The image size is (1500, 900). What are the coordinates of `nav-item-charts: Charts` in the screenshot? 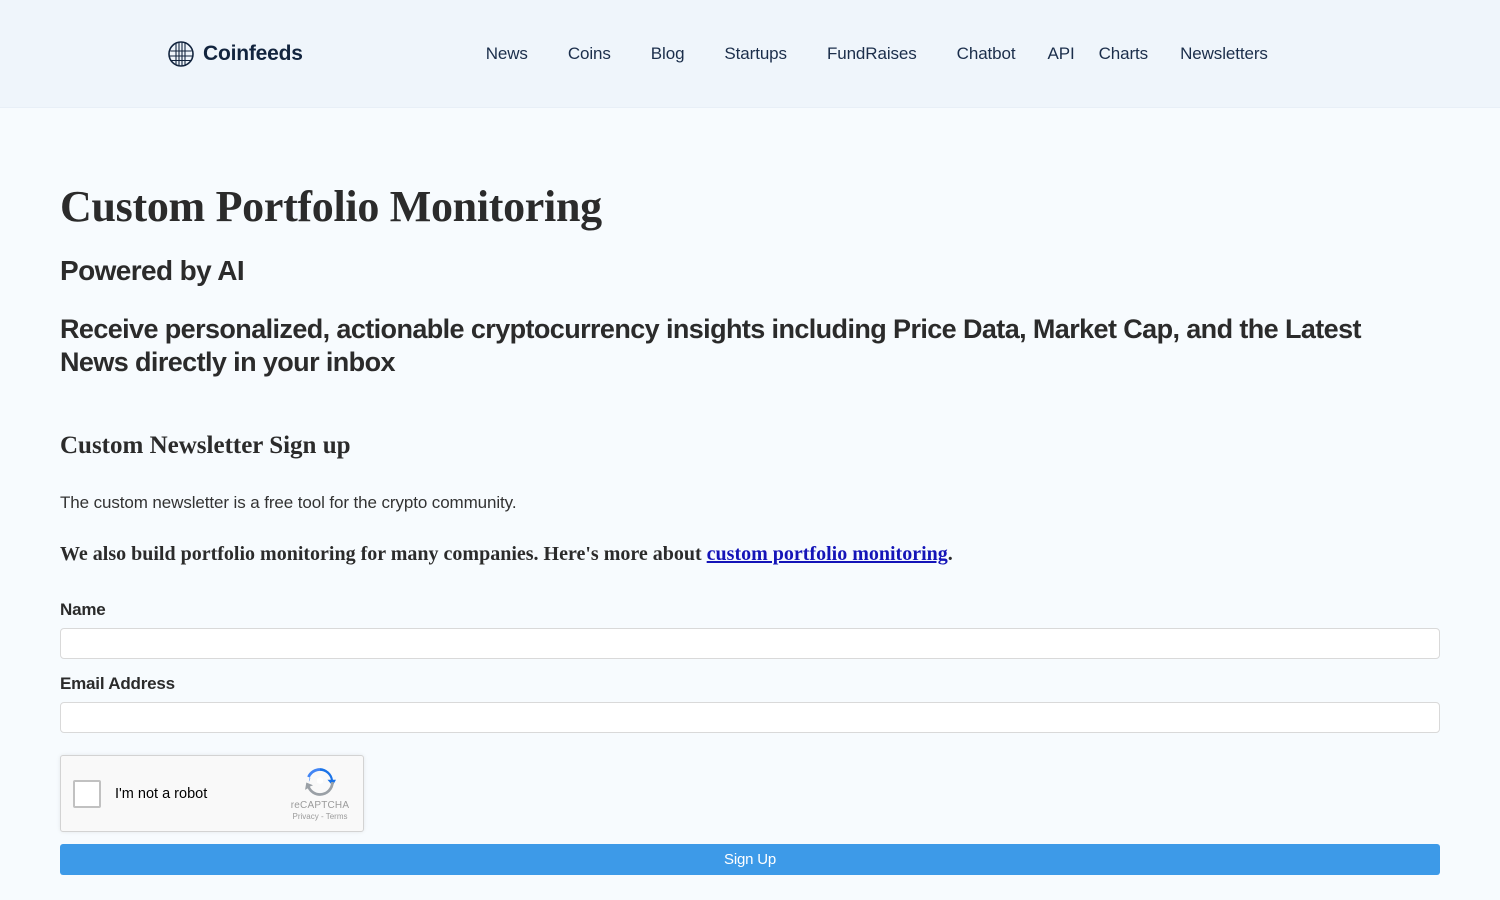 It's located at (1123, 54).